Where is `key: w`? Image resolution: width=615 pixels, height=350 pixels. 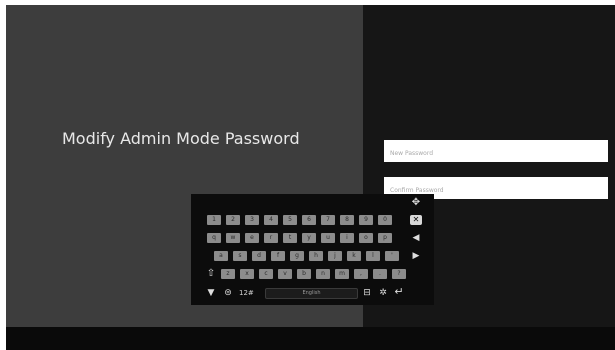
key: w is located at coordinates (233, 238).